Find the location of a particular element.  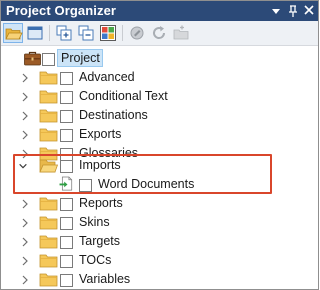

close-icon is located at coordinates (309, 11).